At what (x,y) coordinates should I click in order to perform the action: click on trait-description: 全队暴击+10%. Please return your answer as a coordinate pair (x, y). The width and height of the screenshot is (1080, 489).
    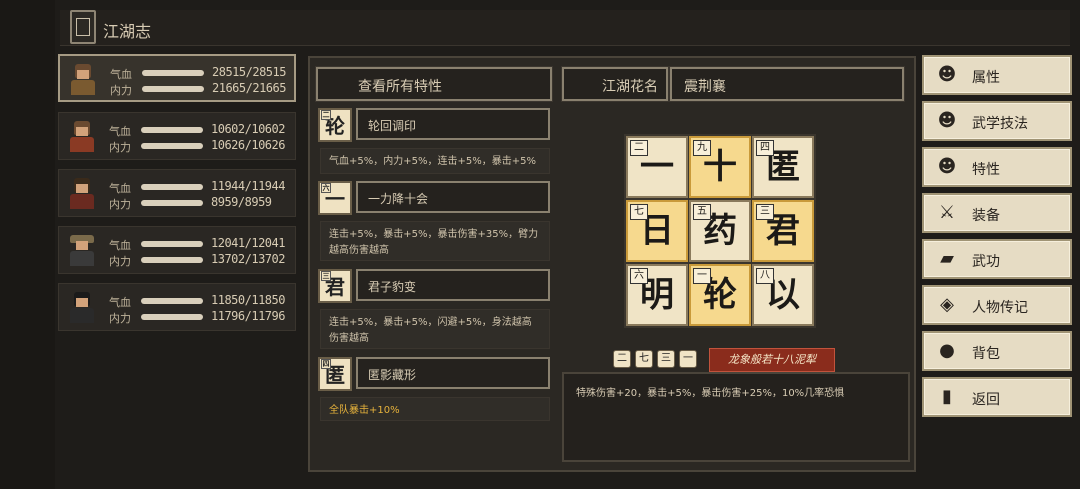
    Looking at the image, I should click on (435, 409).